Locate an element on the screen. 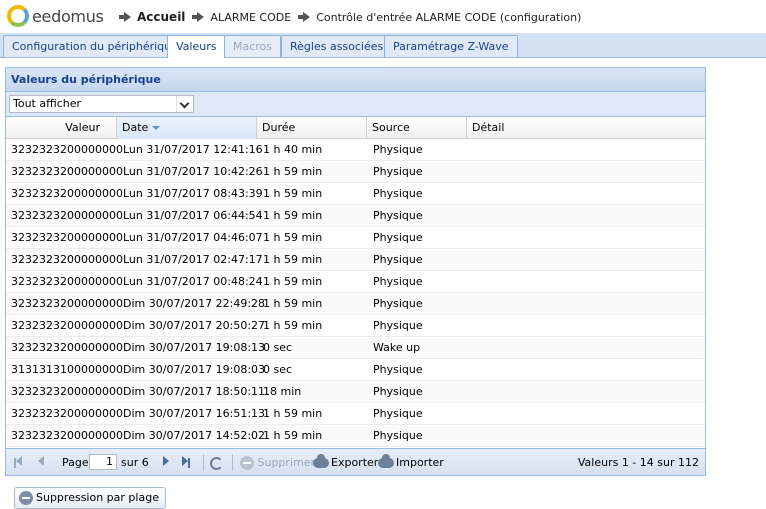 The height and width of the screenshot is (509, 766). tab-configuration: Configuration du périphérique is located at coordinates (95, 46).